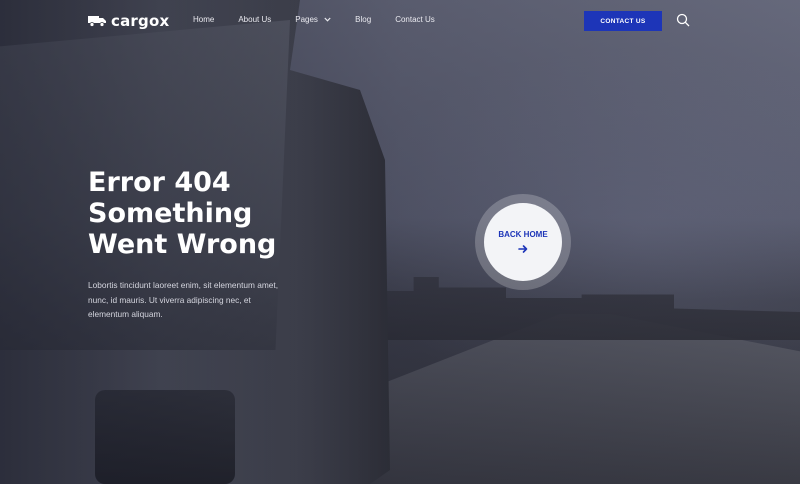 This screenshot has height=484, width=800. Describe the element at coordinates (182, 244) in the screenshot. I see `title-line: Went Wrong` at that location.